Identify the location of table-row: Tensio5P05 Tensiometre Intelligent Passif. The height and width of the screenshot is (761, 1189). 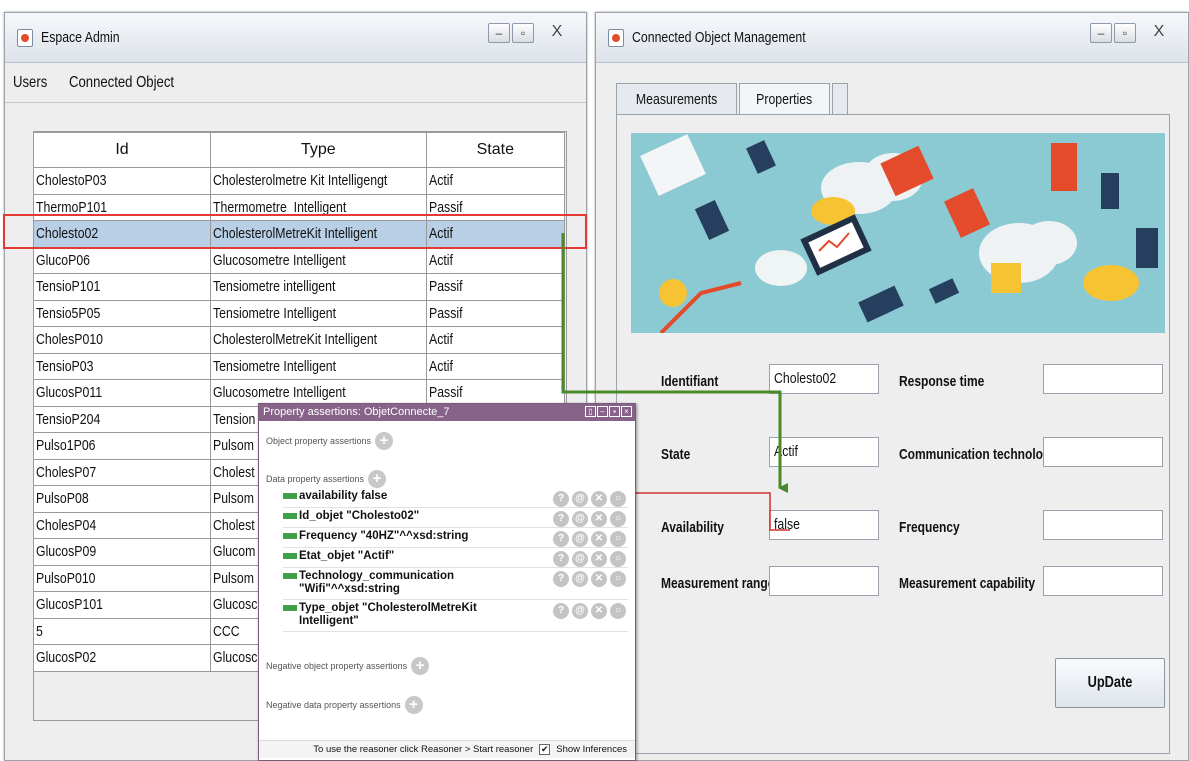
(299, 313).